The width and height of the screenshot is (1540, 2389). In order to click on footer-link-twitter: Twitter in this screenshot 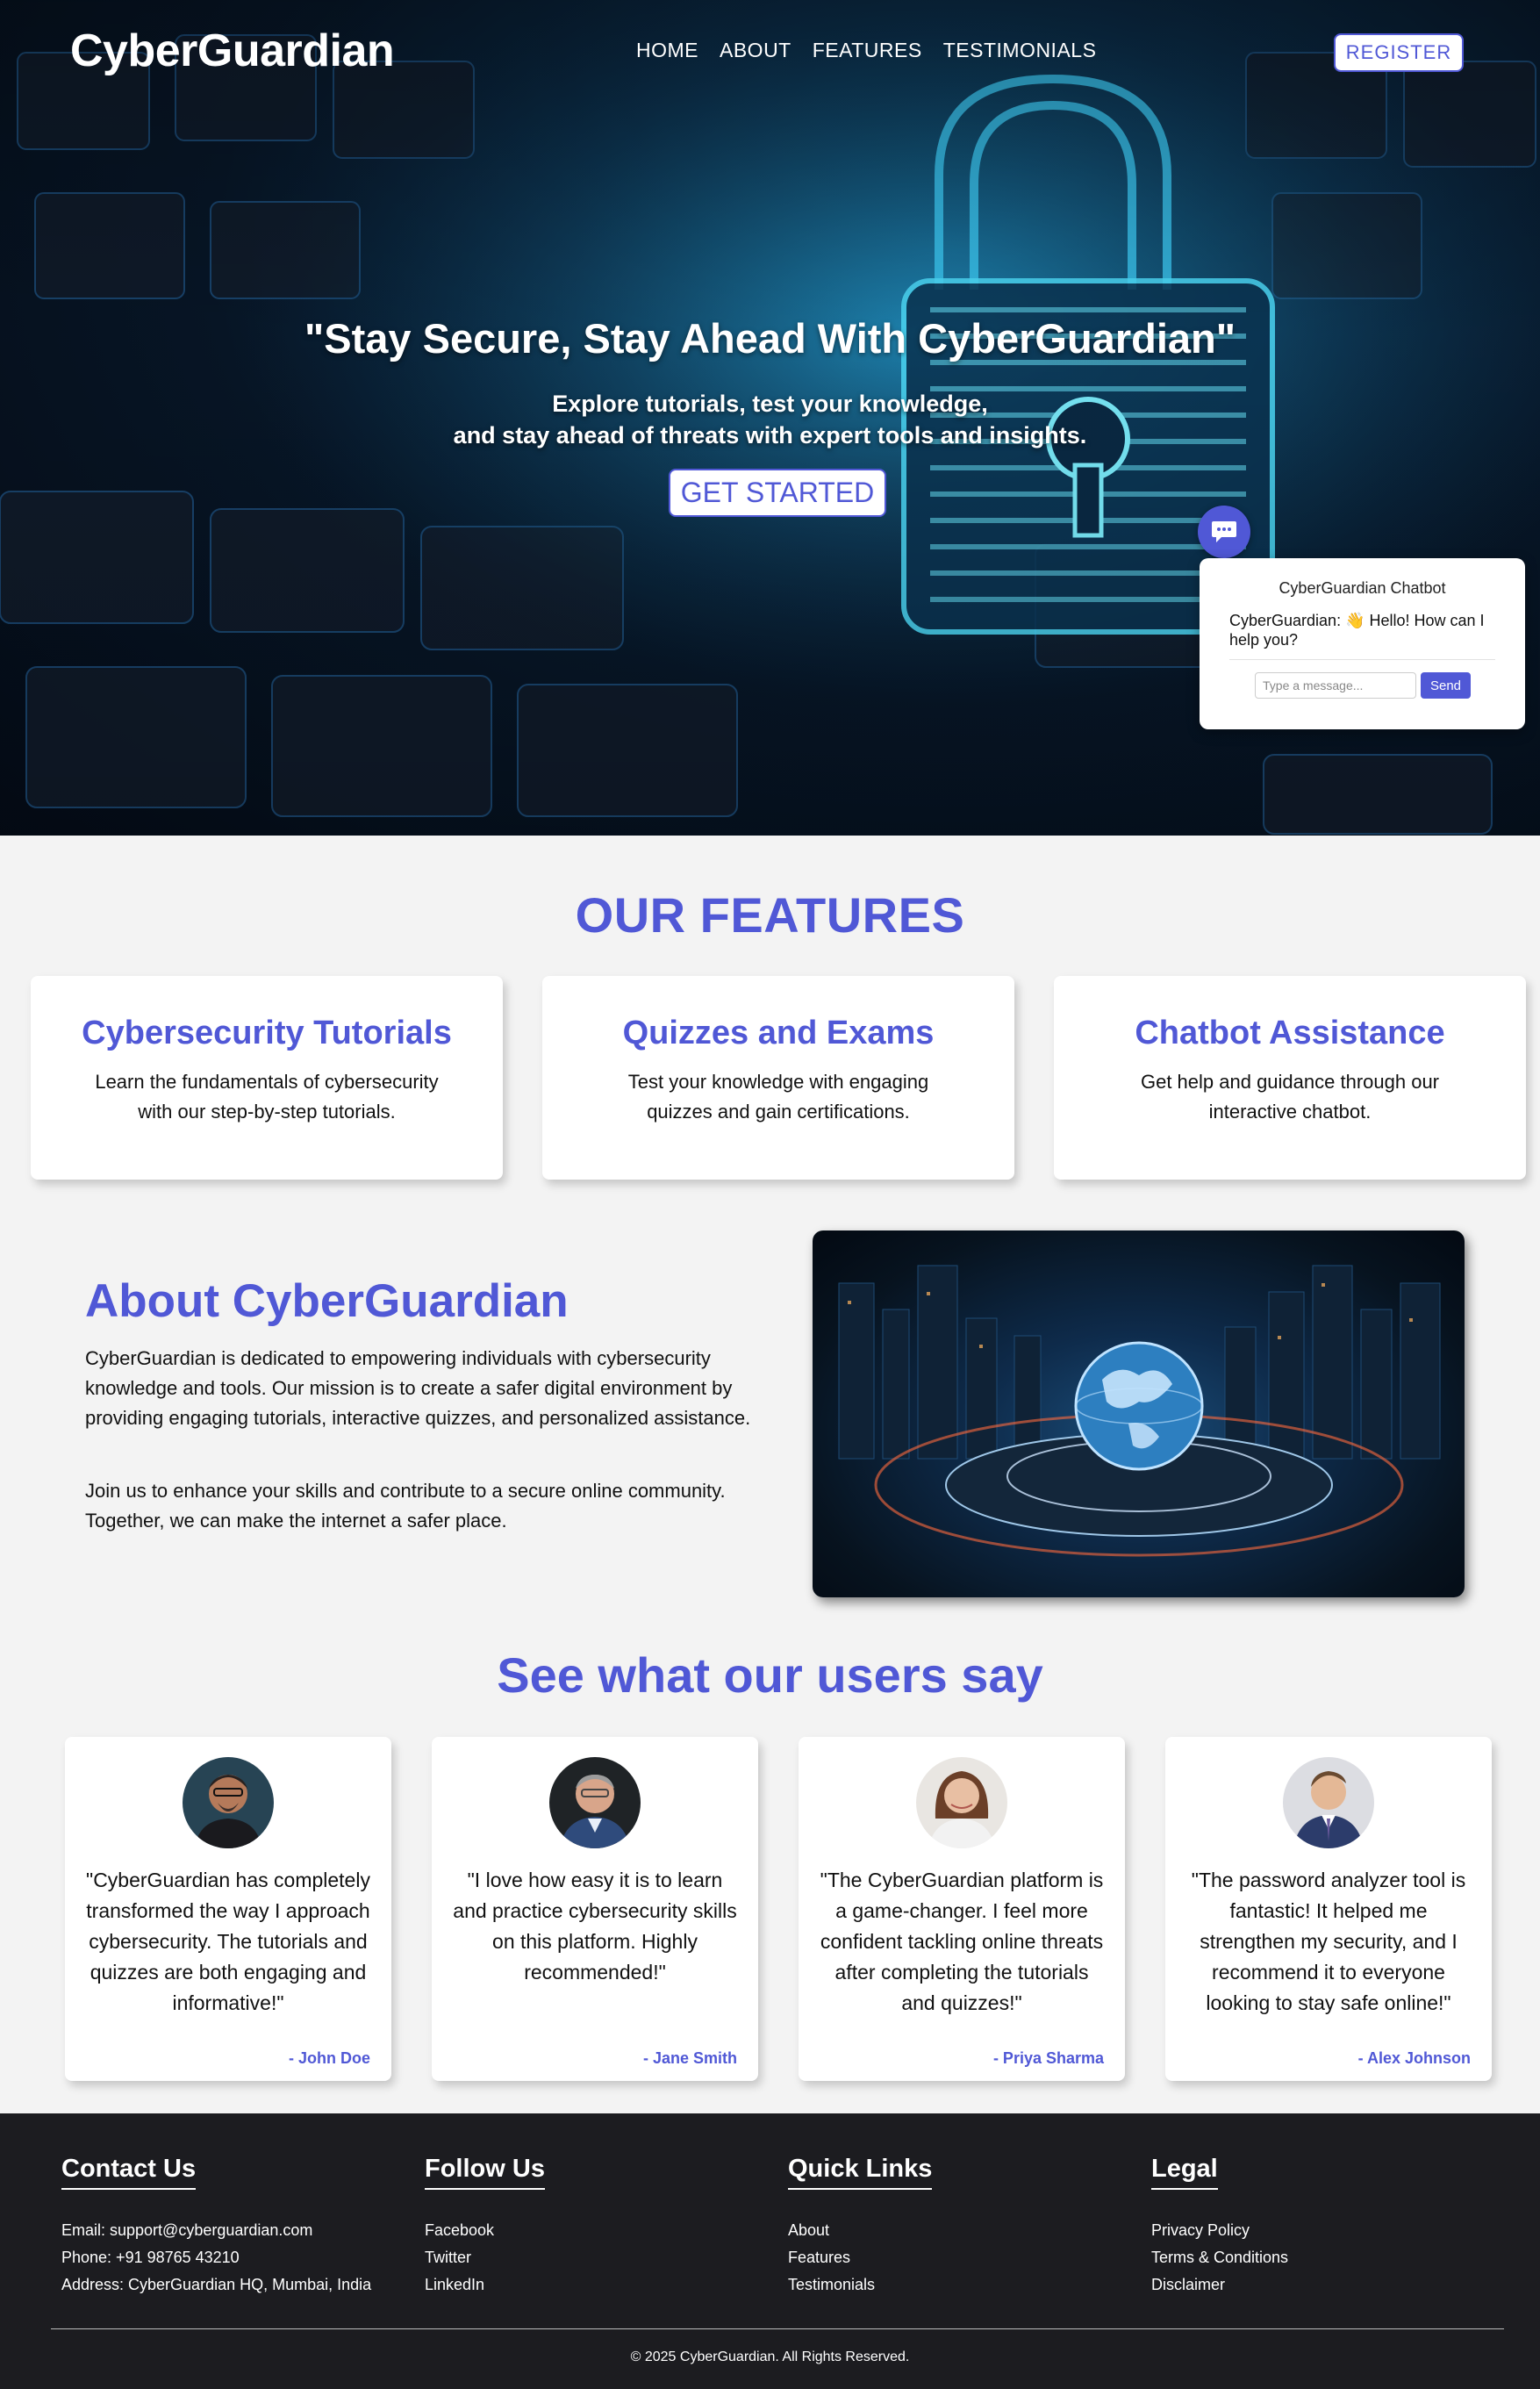, I will do `click(448, 2258)`.